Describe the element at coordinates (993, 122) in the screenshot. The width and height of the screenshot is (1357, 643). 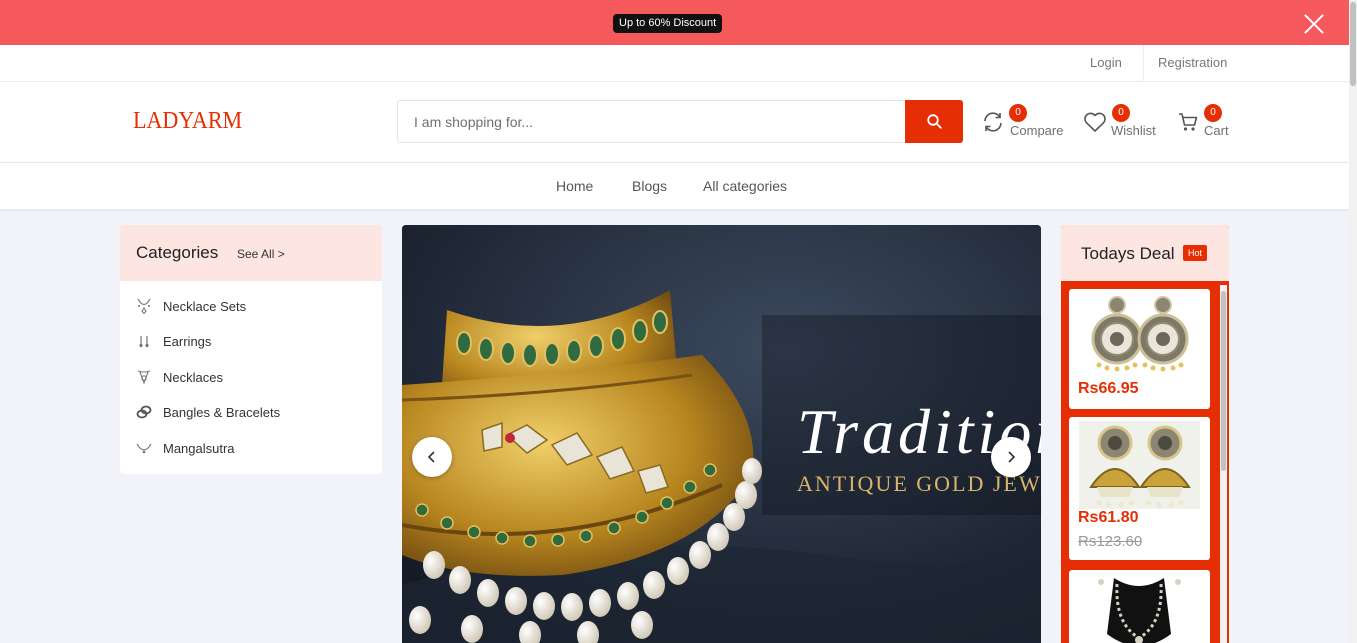
I see `compare-icon` at that location.